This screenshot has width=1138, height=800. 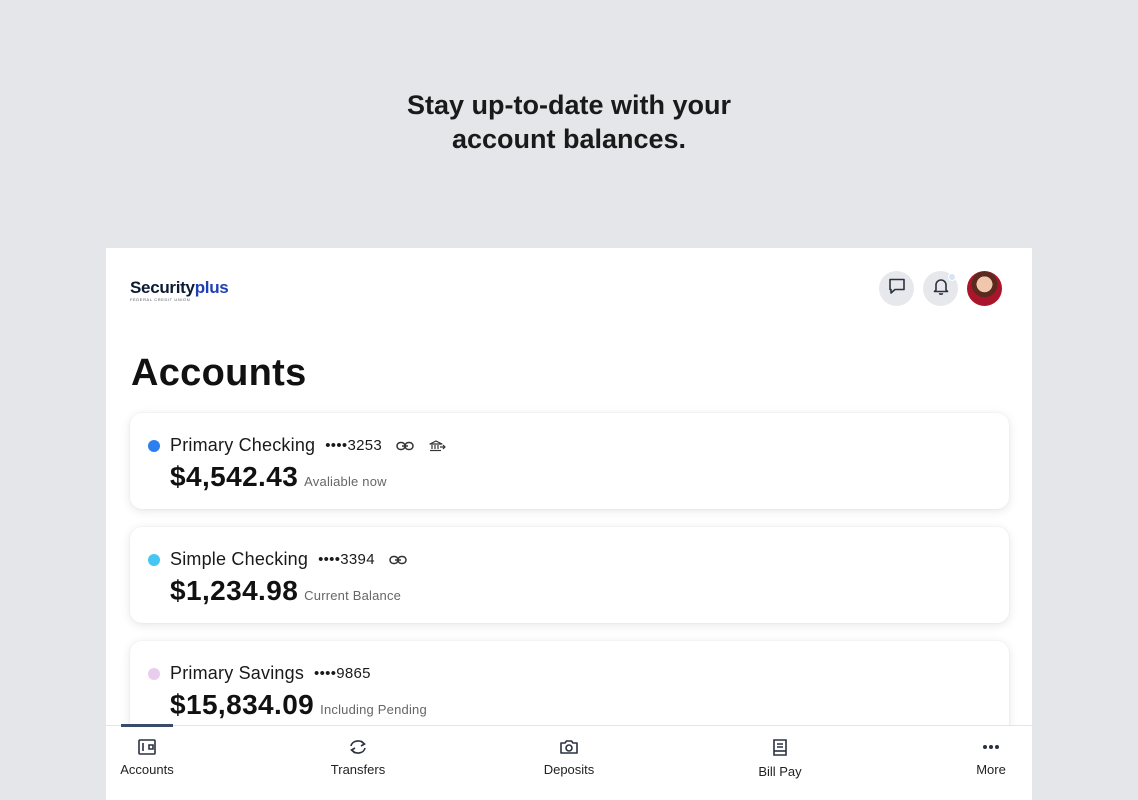 I want to click on balance-label: Avaliable now, so click(x=345, y=481).